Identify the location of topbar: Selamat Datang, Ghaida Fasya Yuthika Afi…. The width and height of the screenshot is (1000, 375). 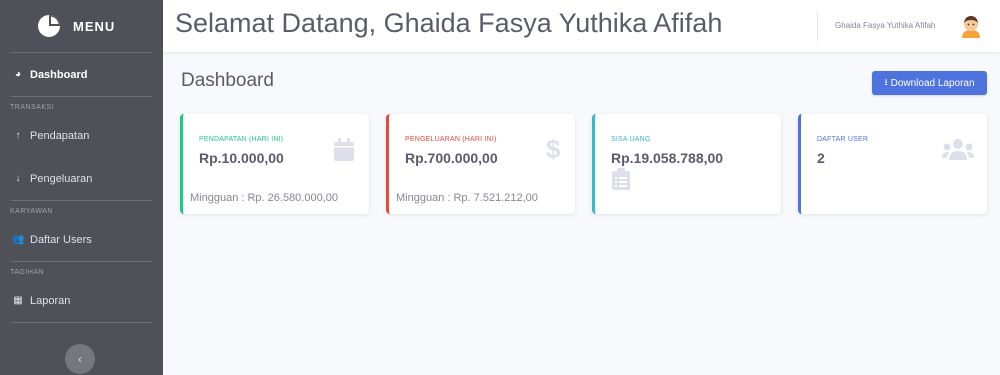
(581, 26).